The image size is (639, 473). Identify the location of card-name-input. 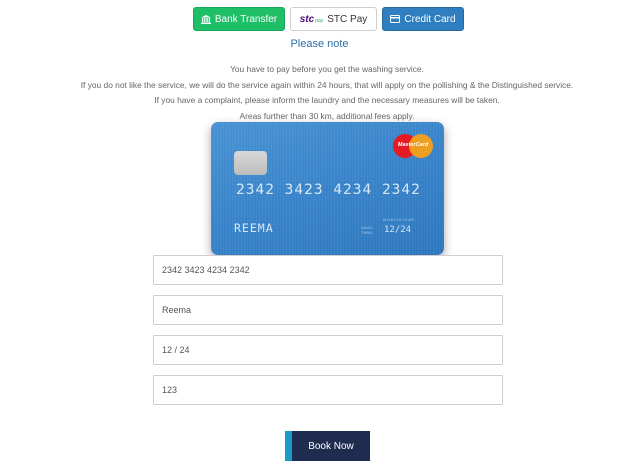
(328, 310).